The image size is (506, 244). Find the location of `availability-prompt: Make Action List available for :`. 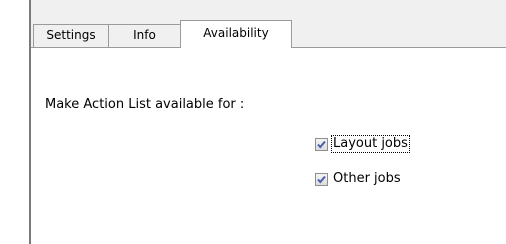

availability-prompt: Make Action List available for : is located at coordinates (145, 104).